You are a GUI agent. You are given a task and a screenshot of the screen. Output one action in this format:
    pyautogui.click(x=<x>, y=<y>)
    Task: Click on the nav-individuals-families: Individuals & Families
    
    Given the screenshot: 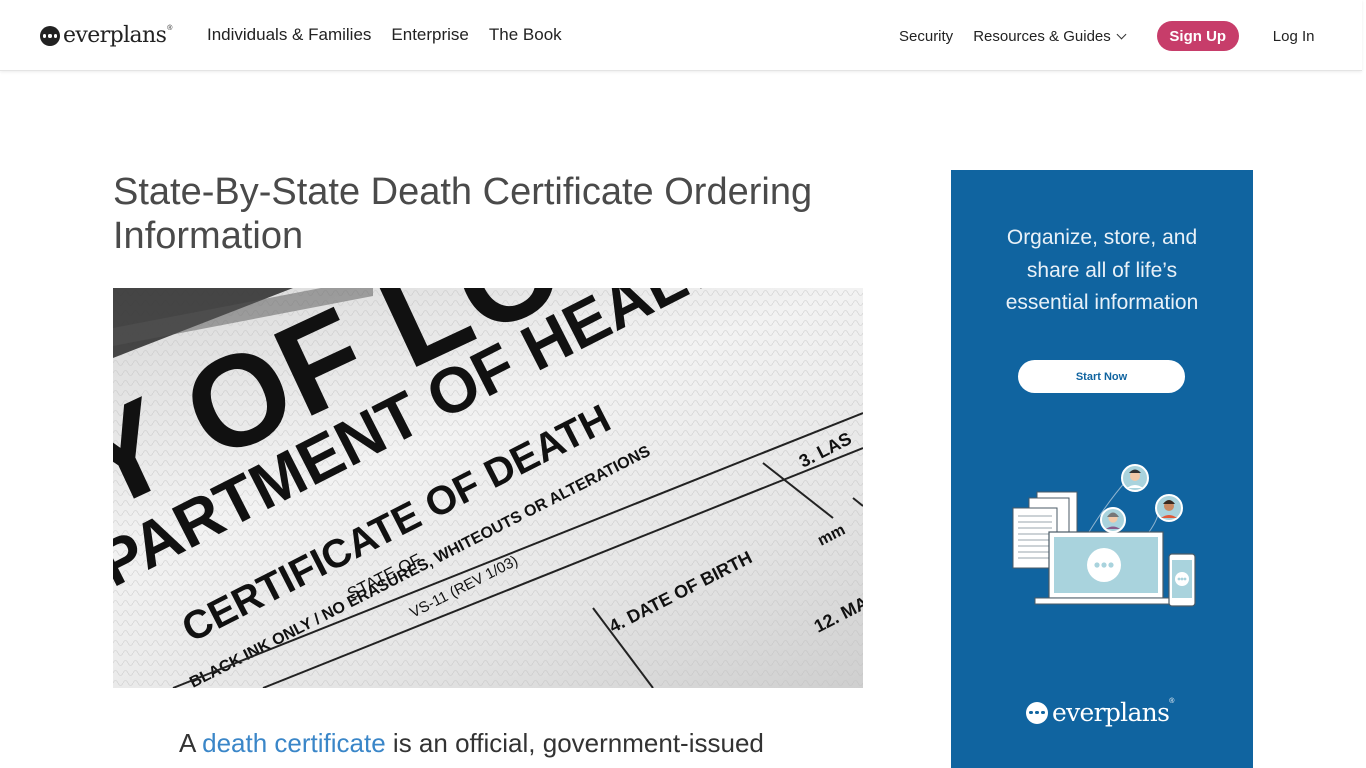 What is the action you would take?
    pyautogui.click(x=289, y=35)
    